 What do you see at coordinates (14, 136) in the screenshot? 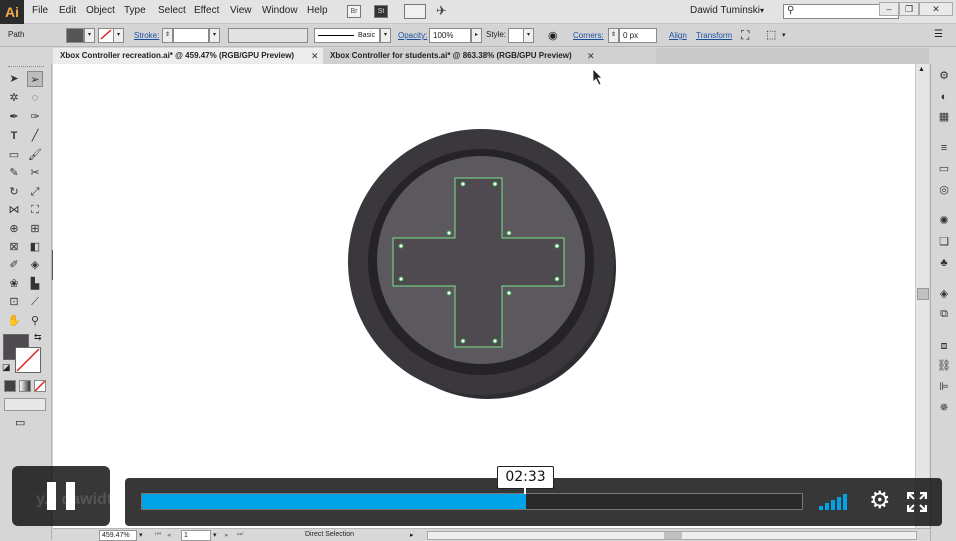
I see `type-tool-icon: T` at bounding box center [14, 136].